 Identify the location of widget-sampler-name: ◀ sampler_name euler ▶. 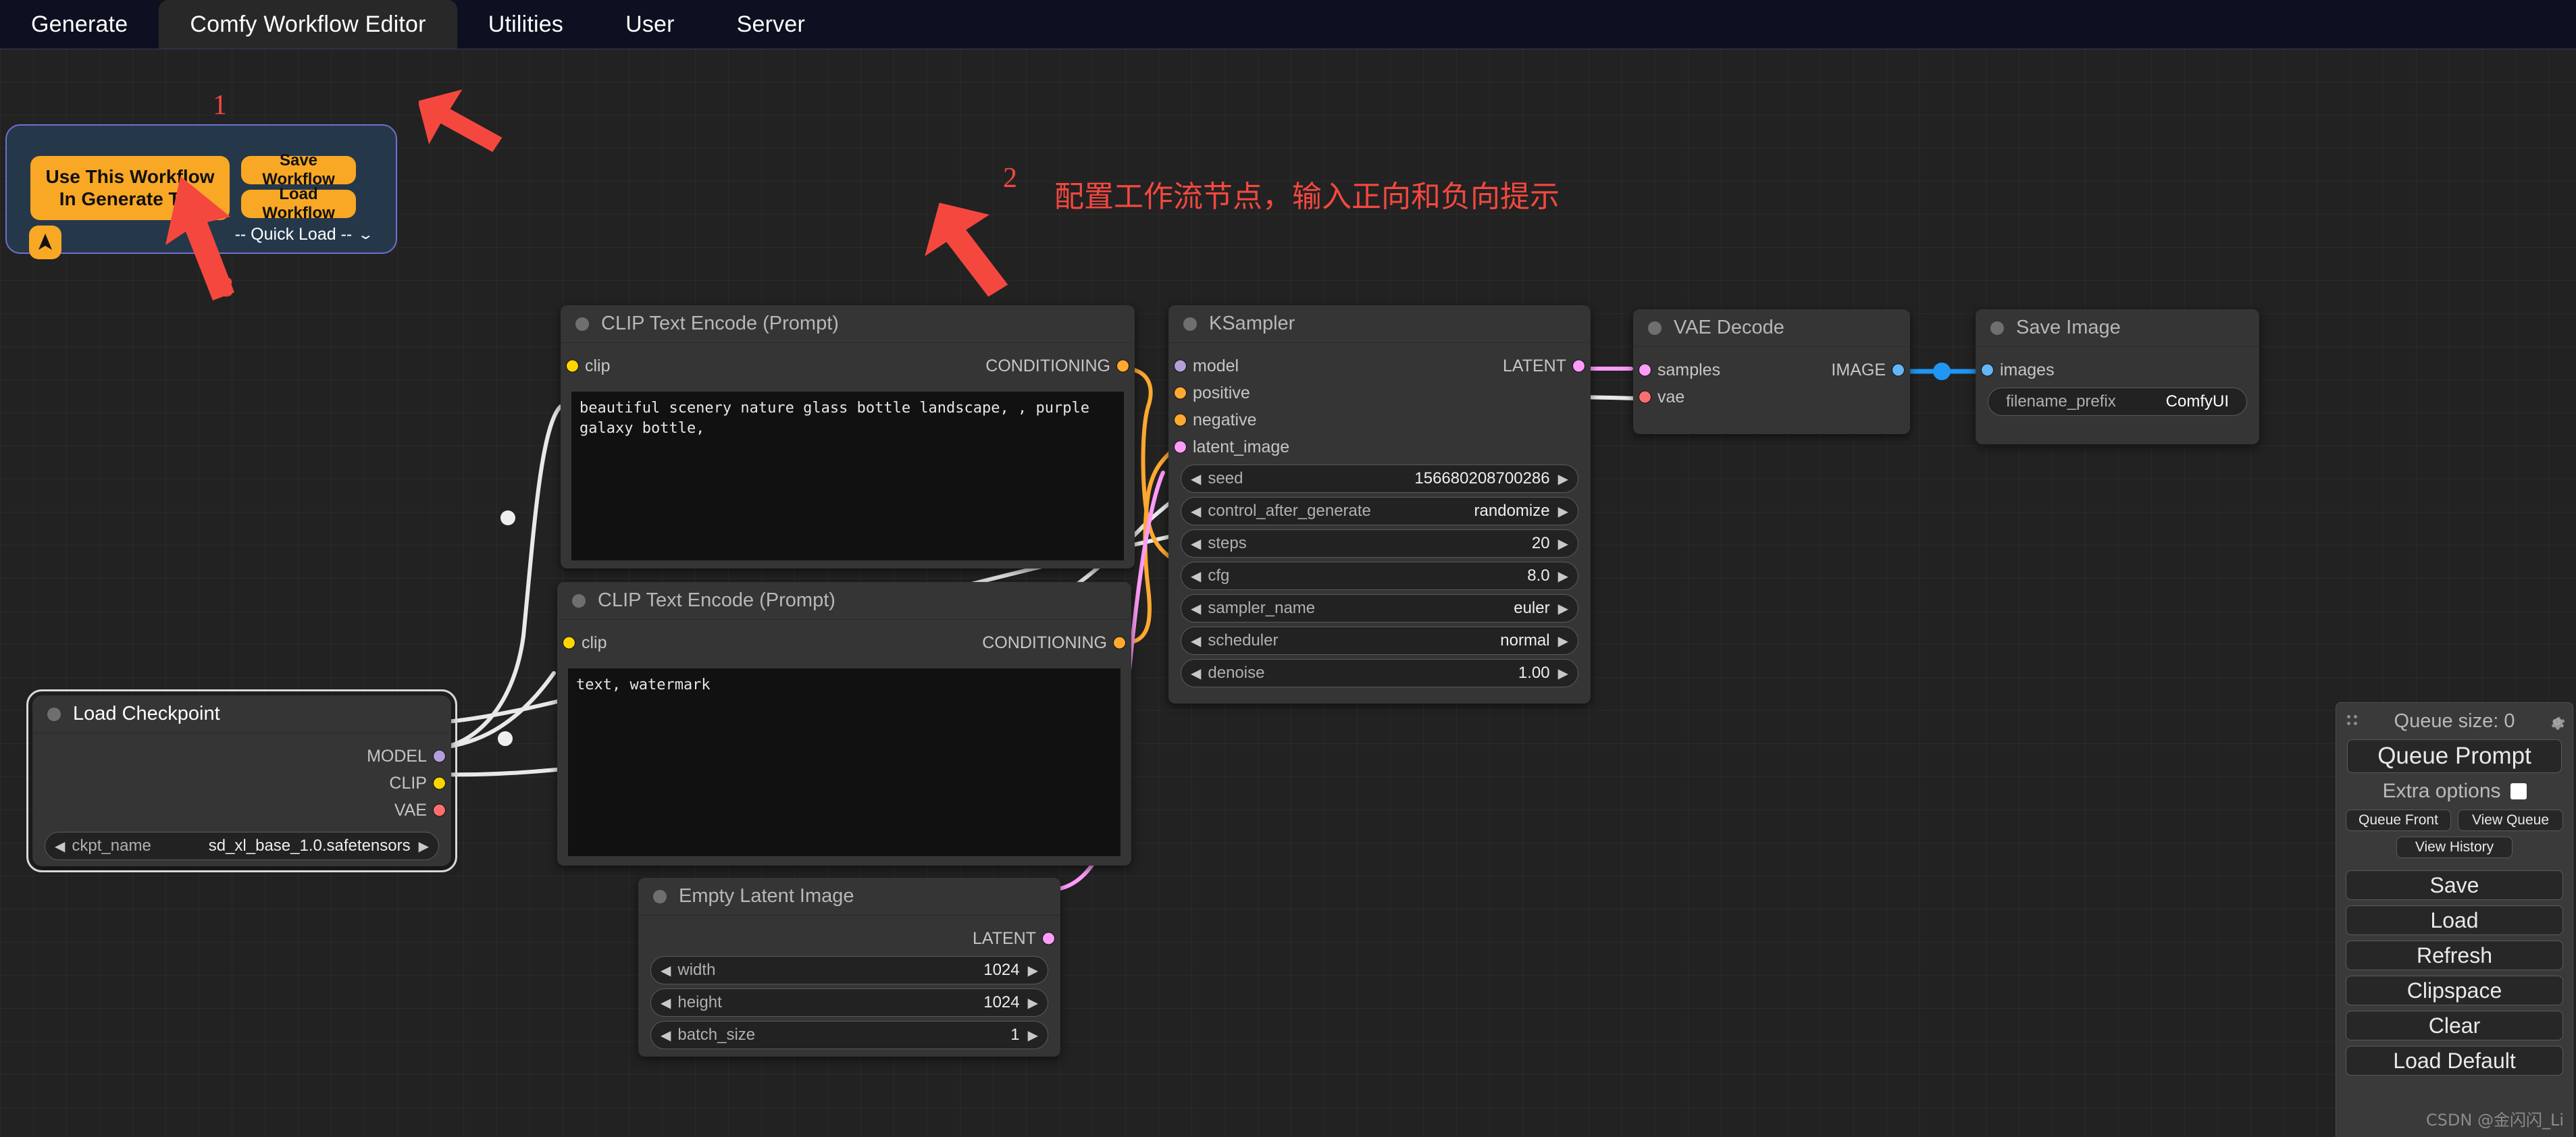
(1379, 608).